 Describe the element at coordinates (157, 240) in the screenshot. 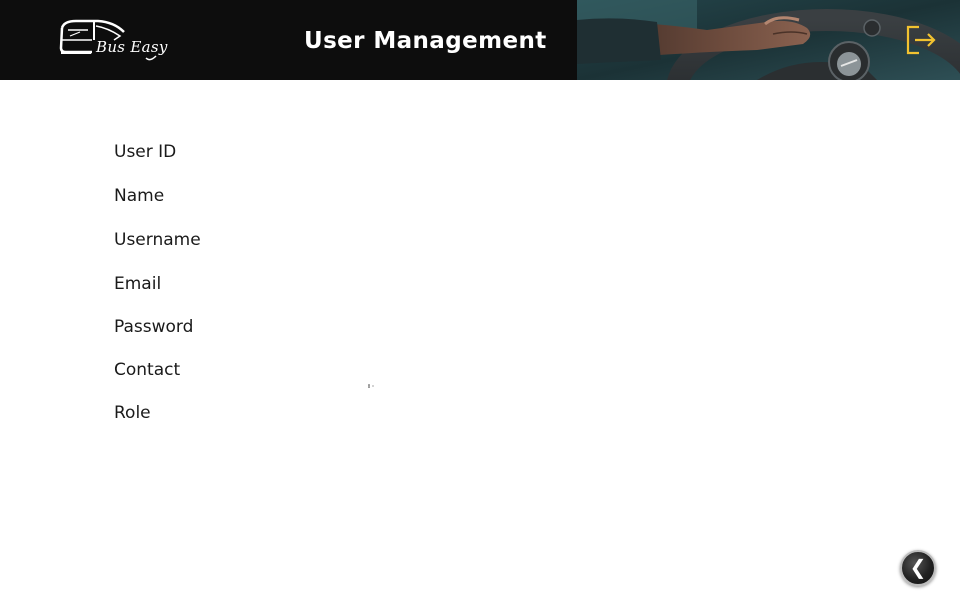

I see `username-label: Username` at that location.